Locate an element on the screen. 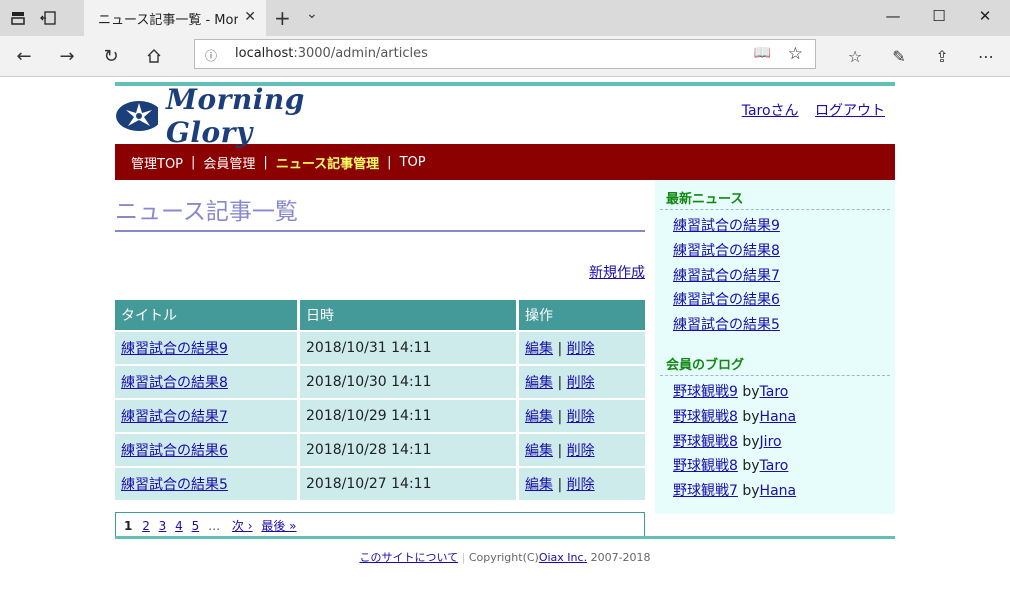 The image size is (1010, 595). article-title-link: 練習試合の結果9 is located at coordinates (174, 349).